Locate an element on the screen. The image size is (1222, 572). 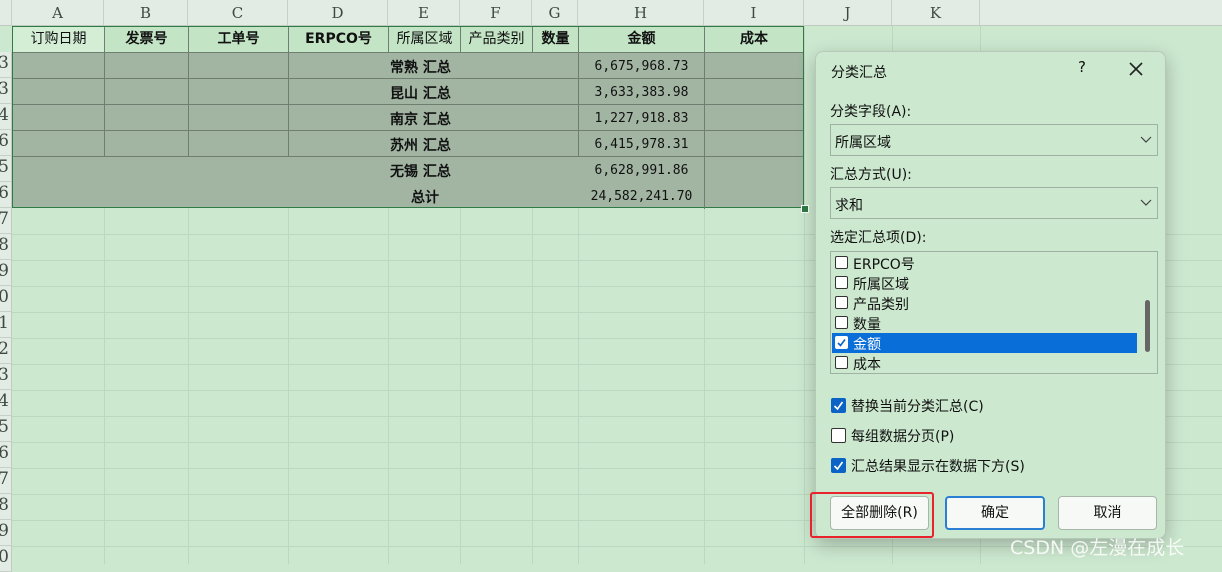
dialog-title: 分类汇总 is located at coordinates (859, 73).